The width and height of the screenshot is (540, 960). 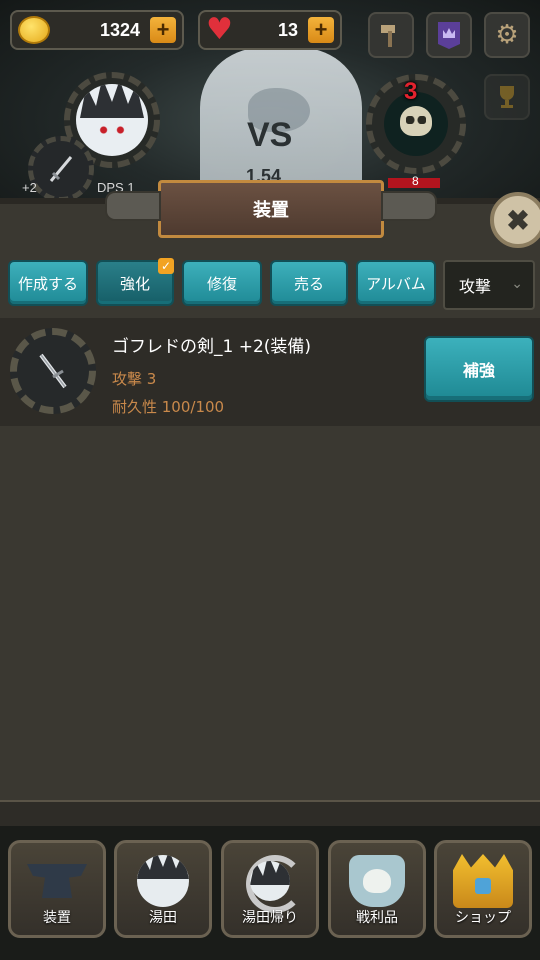 I want to click on item-durability: 耐久性 100/100, so click(x=168, y=407).